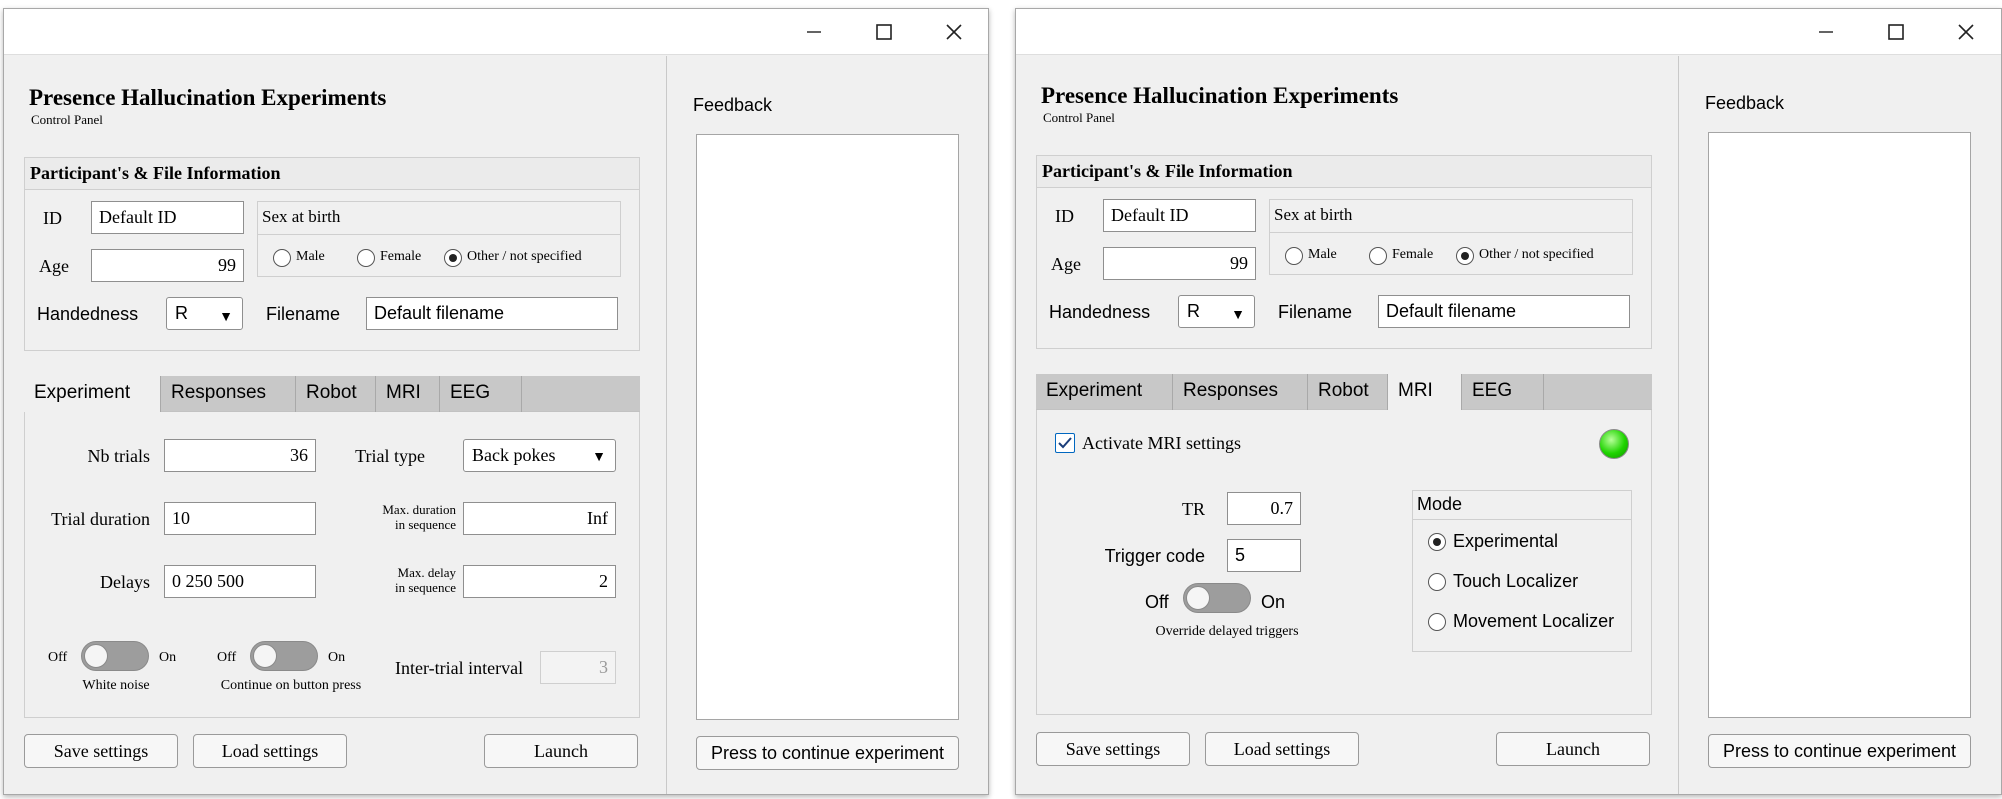 The width and height of the screenshot is (2002, 799). I want to click on mode-option-label: Experimental, so click(1506, 541).